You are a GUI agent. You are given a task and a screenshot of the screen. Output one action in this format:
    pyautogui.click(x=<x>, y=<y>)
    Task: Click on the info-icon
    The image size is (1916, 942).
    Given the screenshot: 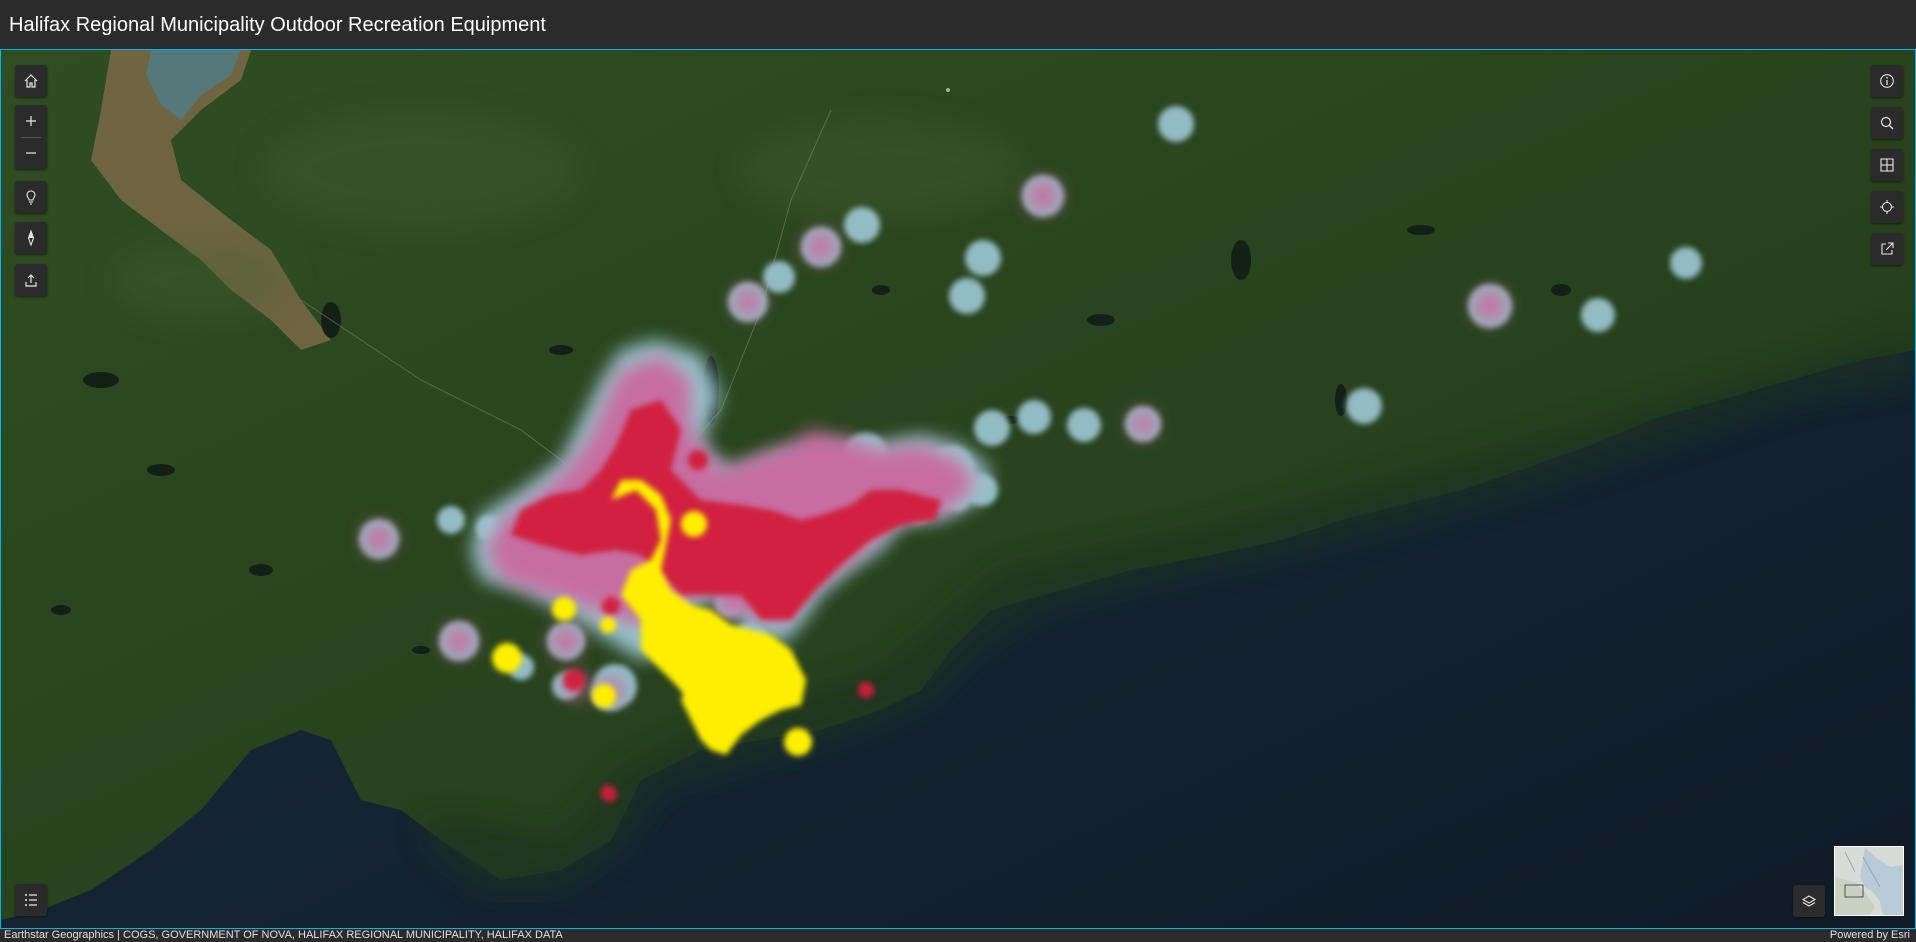 What is the action you would take?
    pyautogui.click(x=1887, y=81)
    